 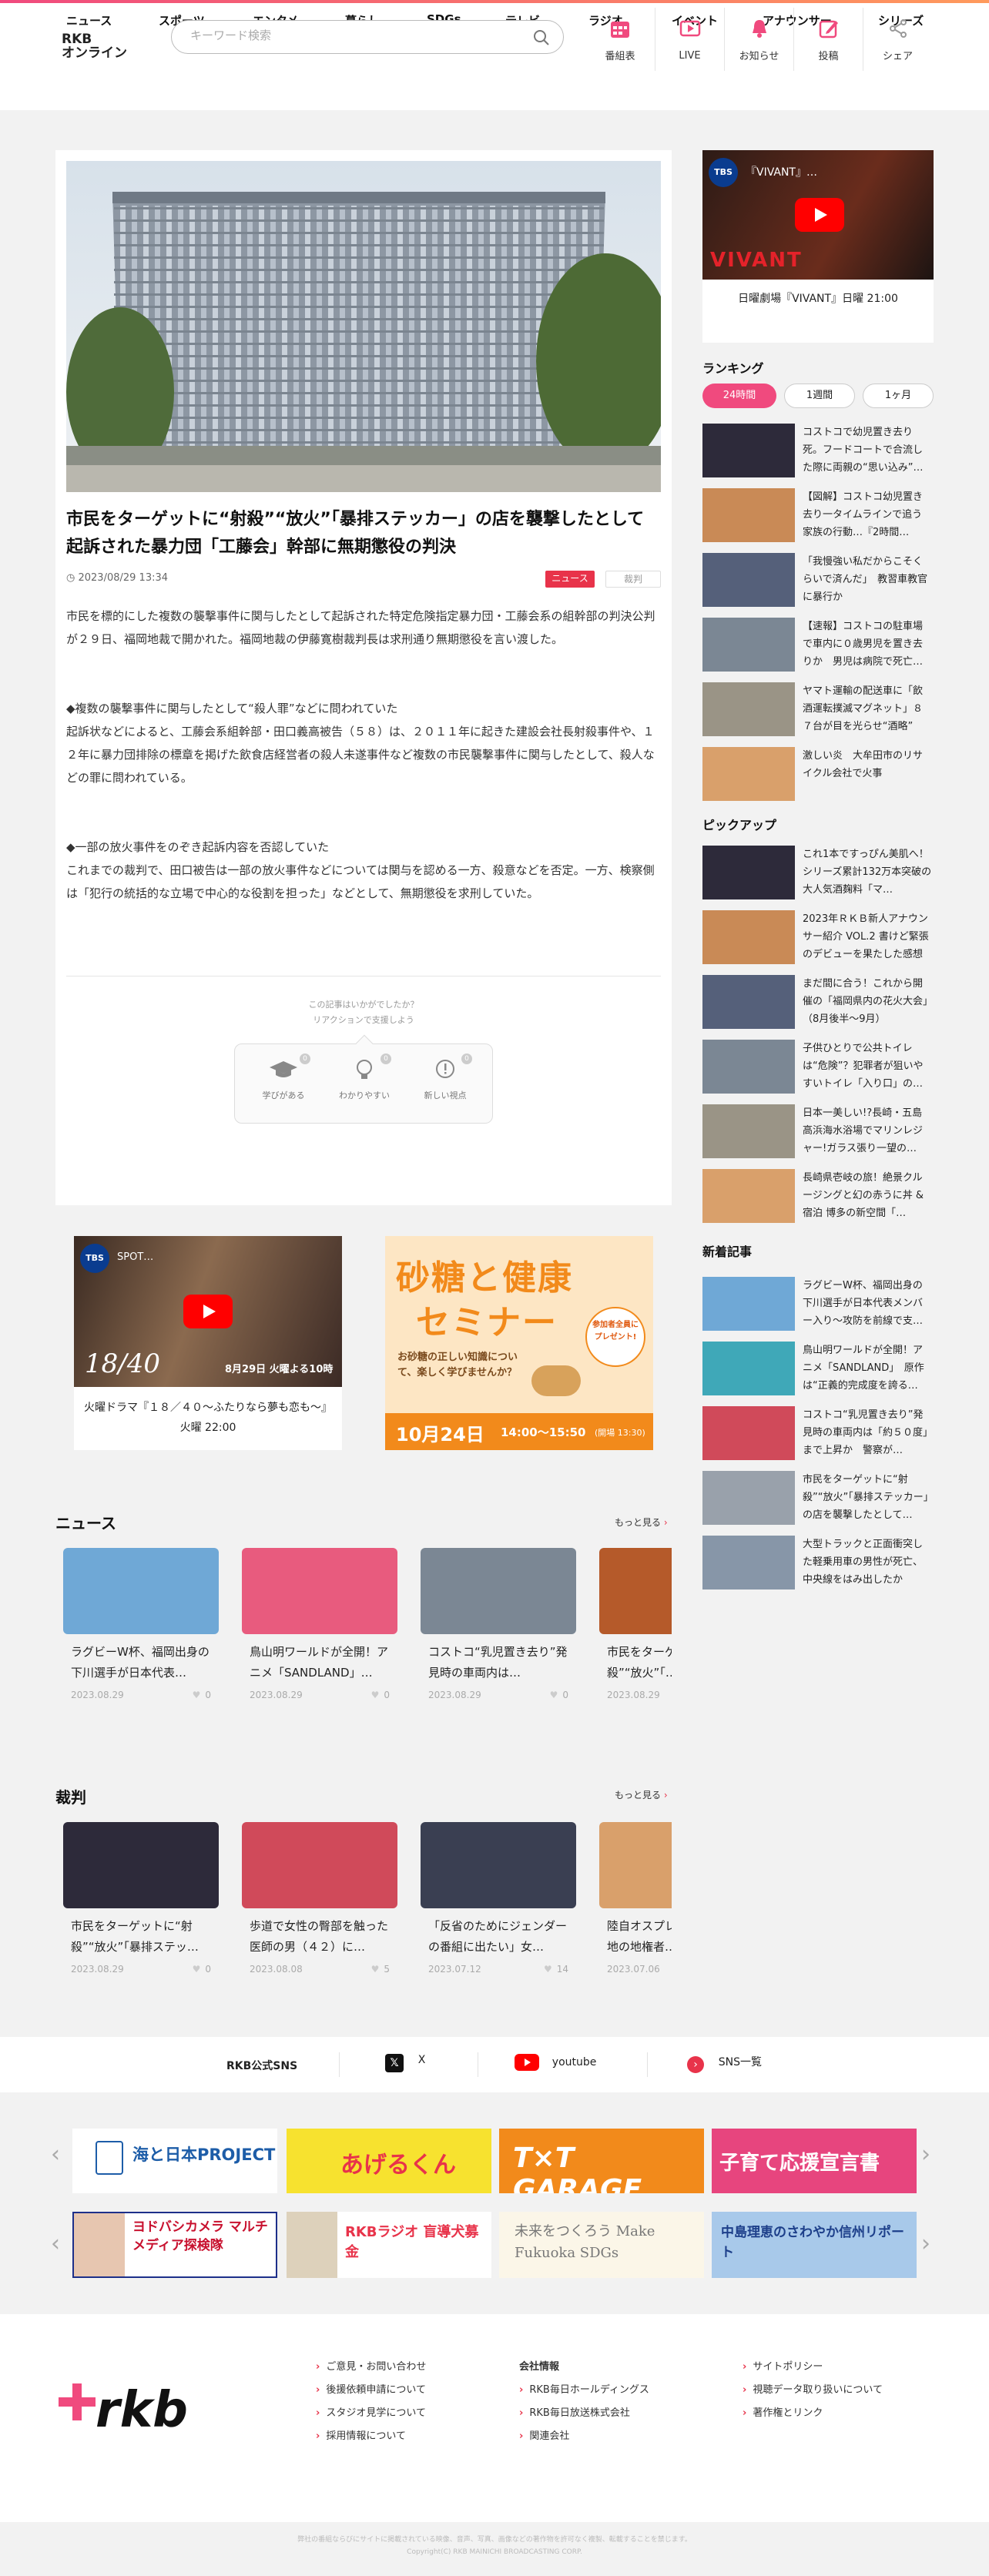 I want to click on sns-list-link: › SNS一覧, so click(x=724, y=2064).